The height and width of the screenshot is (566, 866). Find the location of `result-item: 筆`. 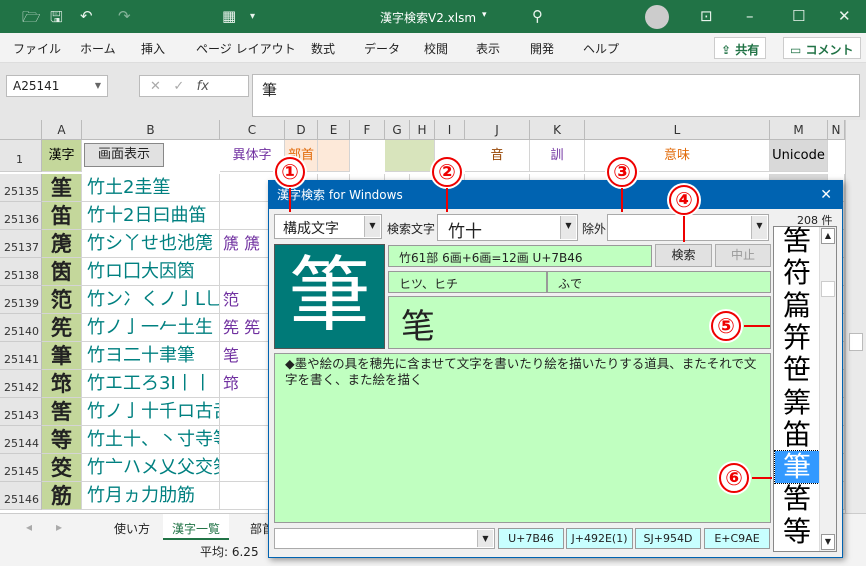

result-item: 筆 is located at coordinates (797, 467).